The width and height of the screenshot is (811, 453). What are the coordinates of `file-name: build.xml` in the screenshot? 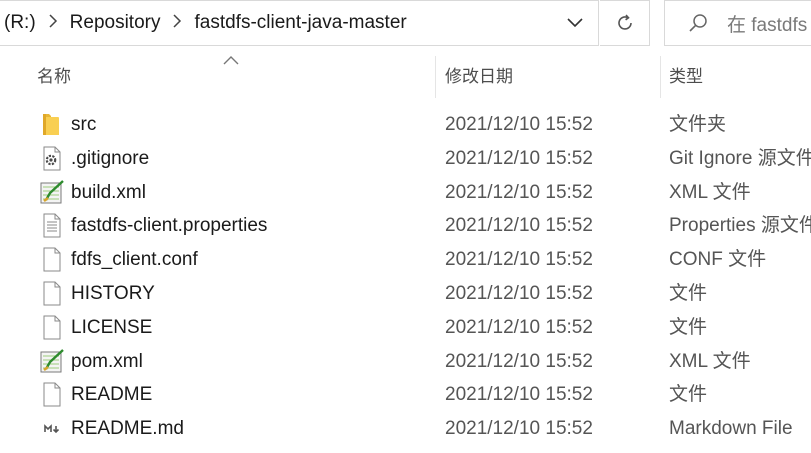 It's located at (108, 192).